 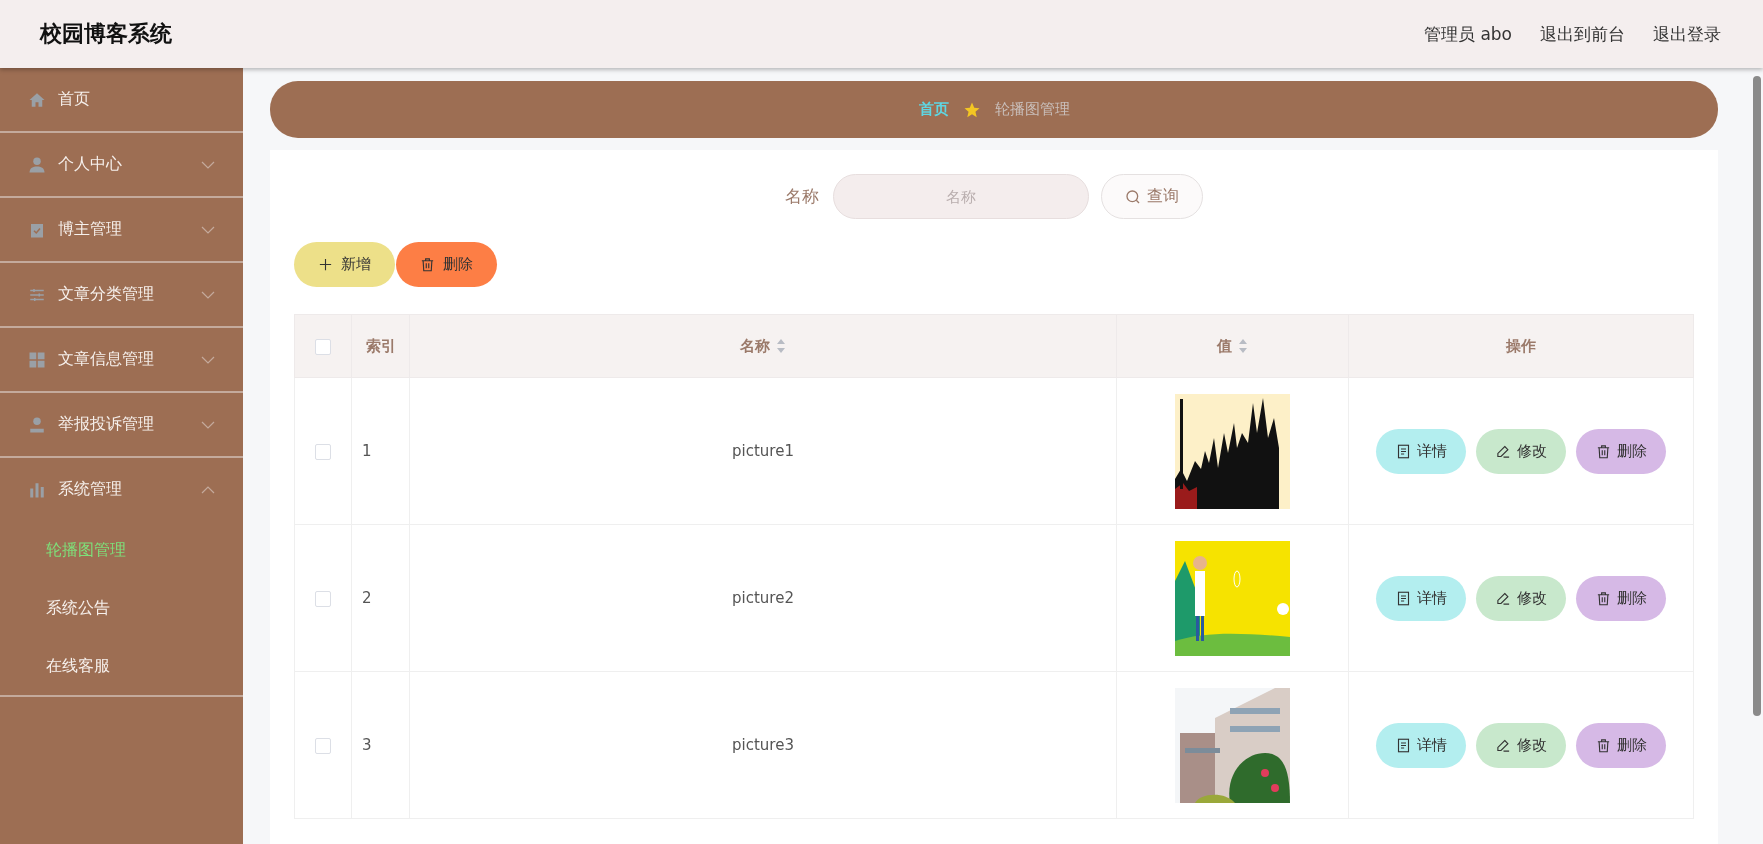 What do you see at coordinates (763, 745) in the screenshot?
I see `table-cell: picture3` at bounding box center [763, 745].